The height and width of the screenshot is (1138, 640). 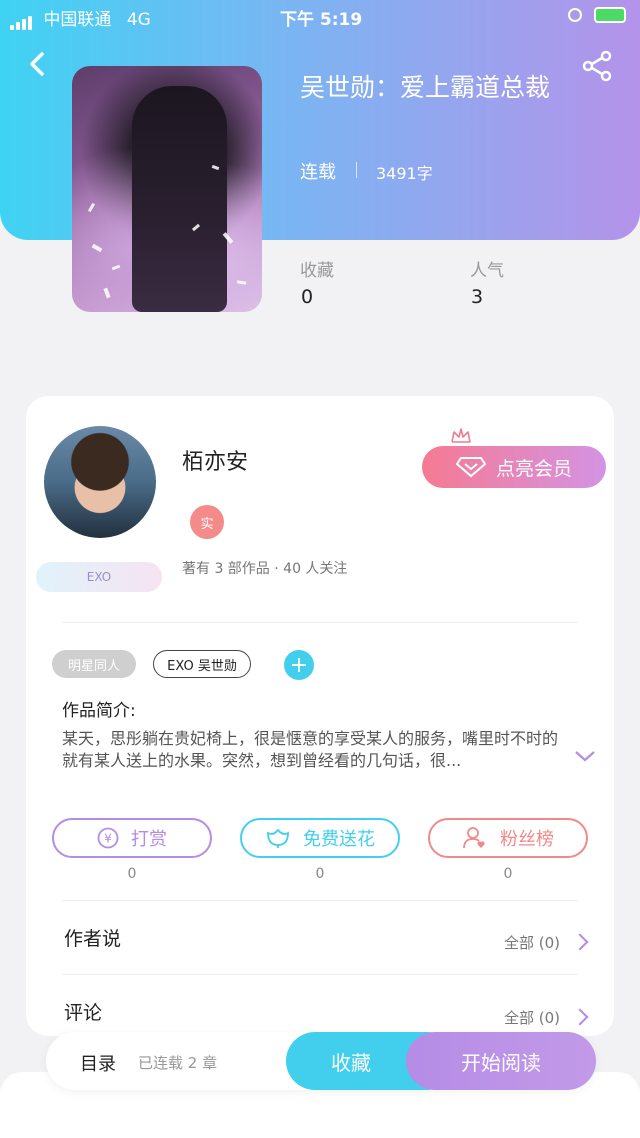 What do you see at coordinates (317, 271) in the screenshot?
I see `favorites-label: 收藏` at bounding box center [317, 271].